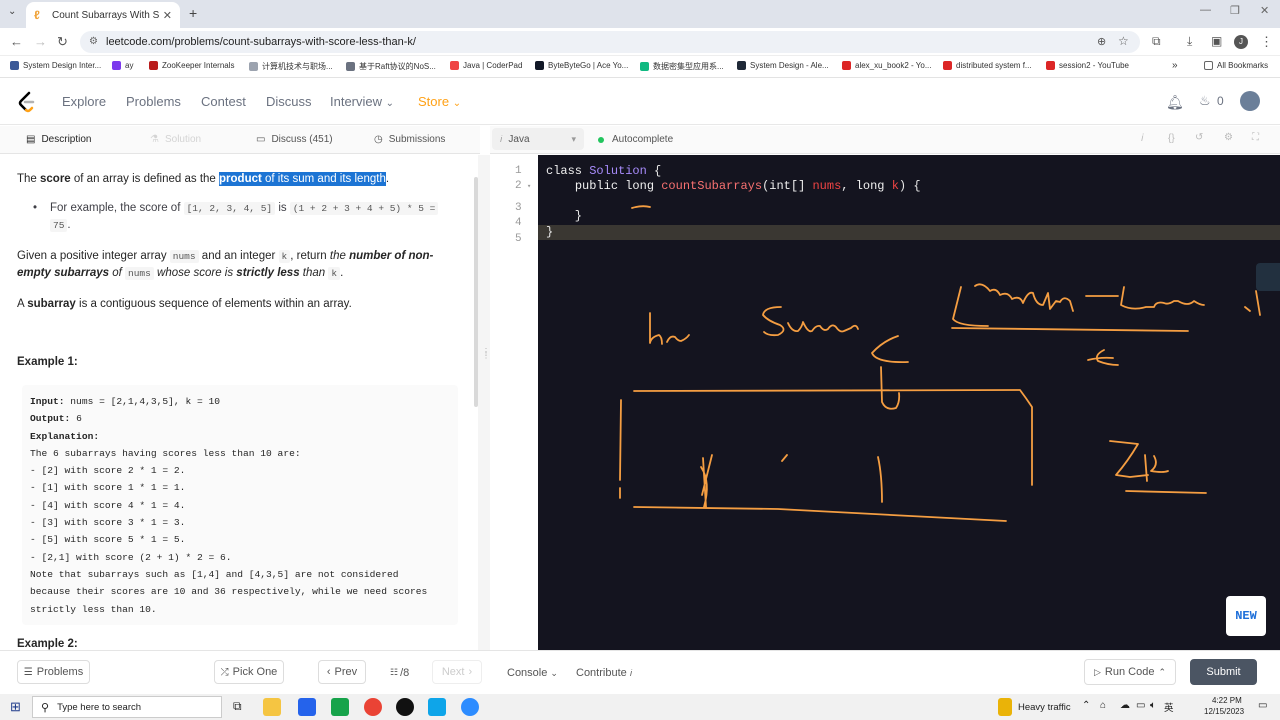  What do you see at coordinates (1169, 707) in the screenshot?
I see `ime-indicator: 英` at bounding box center [1169, 707].